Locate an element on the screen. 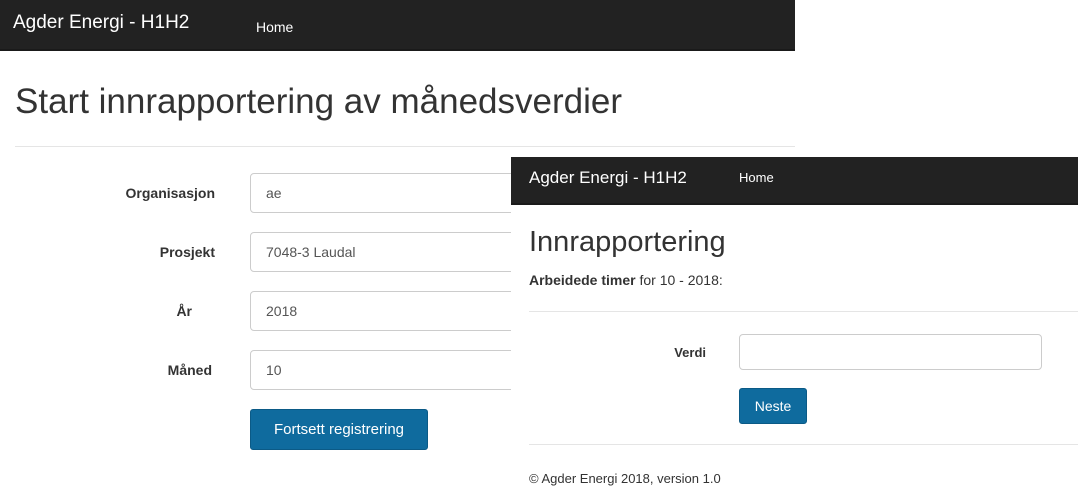  maned-label: Måned is located at coordinates (189, 370).